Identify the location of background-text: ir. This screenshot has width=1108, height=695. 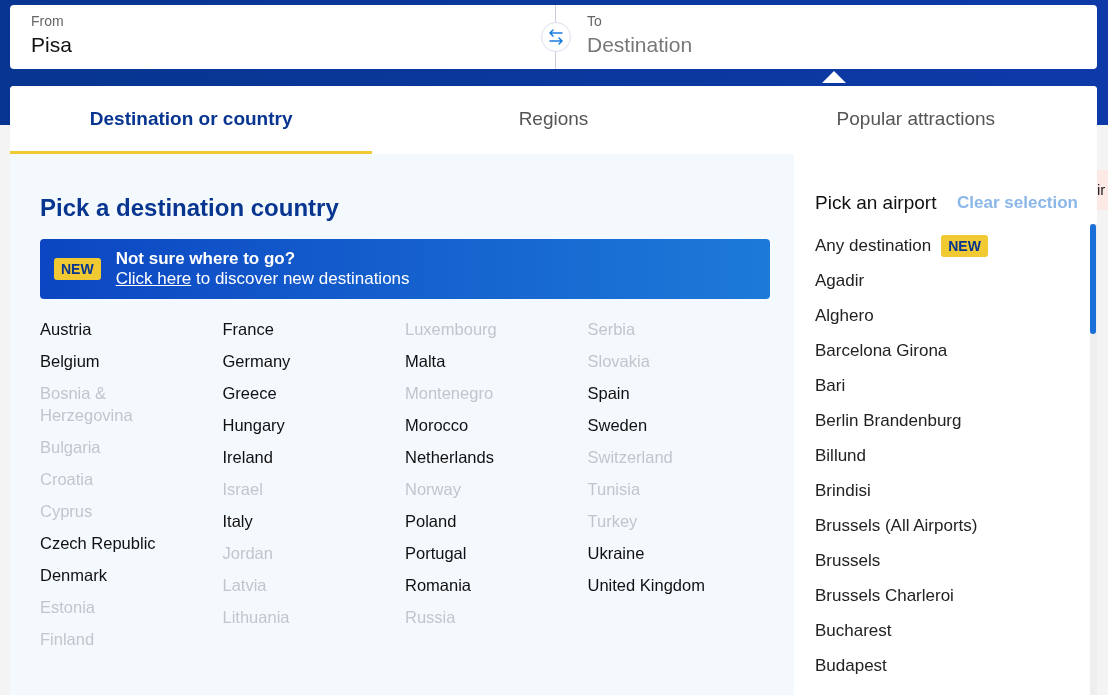
(1102, 190).